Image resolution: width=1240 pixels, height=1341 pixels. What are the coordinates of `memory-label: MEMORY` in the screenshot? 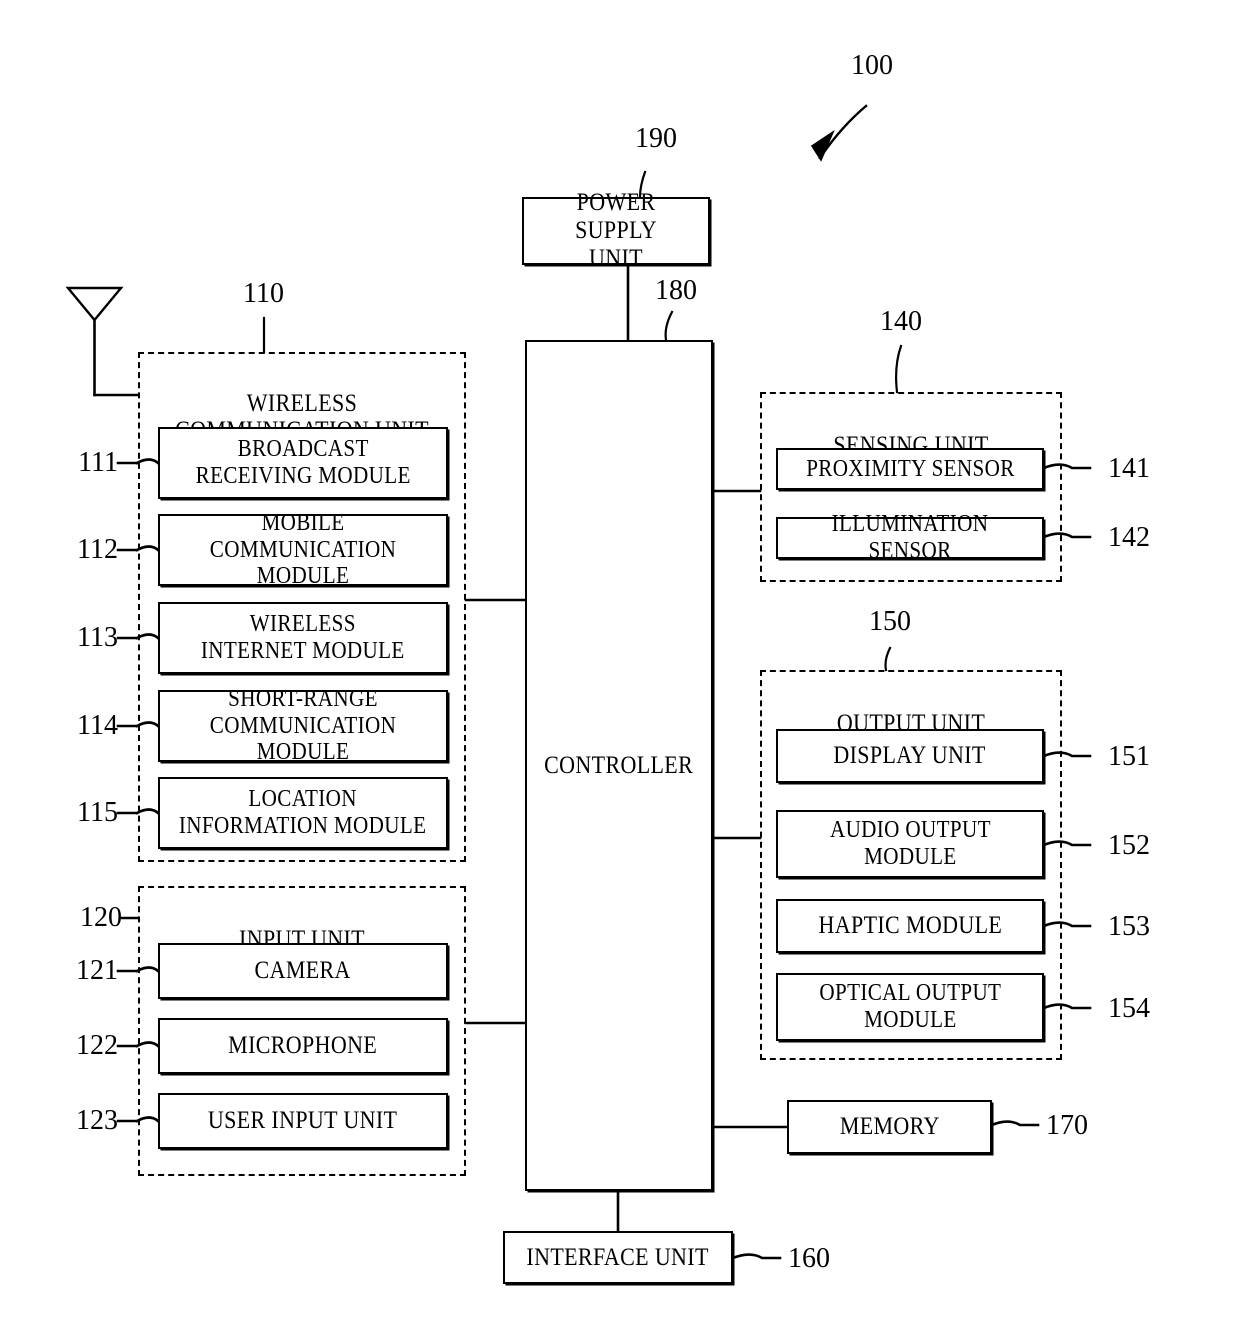 It's located at (889, 1126).